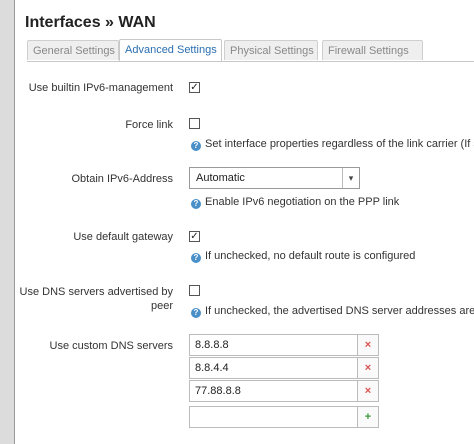 This screenshot has width=474, height=444. Describe the element at coordinates (149, 125) in the screenshot. I see `force-link-label: Force link` at that location.